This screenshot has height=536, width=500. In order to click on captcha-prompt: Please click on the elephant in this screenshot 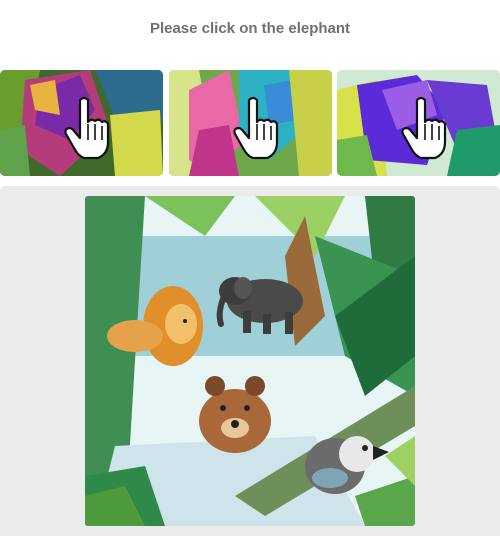, I will do `click(250, 28)`.